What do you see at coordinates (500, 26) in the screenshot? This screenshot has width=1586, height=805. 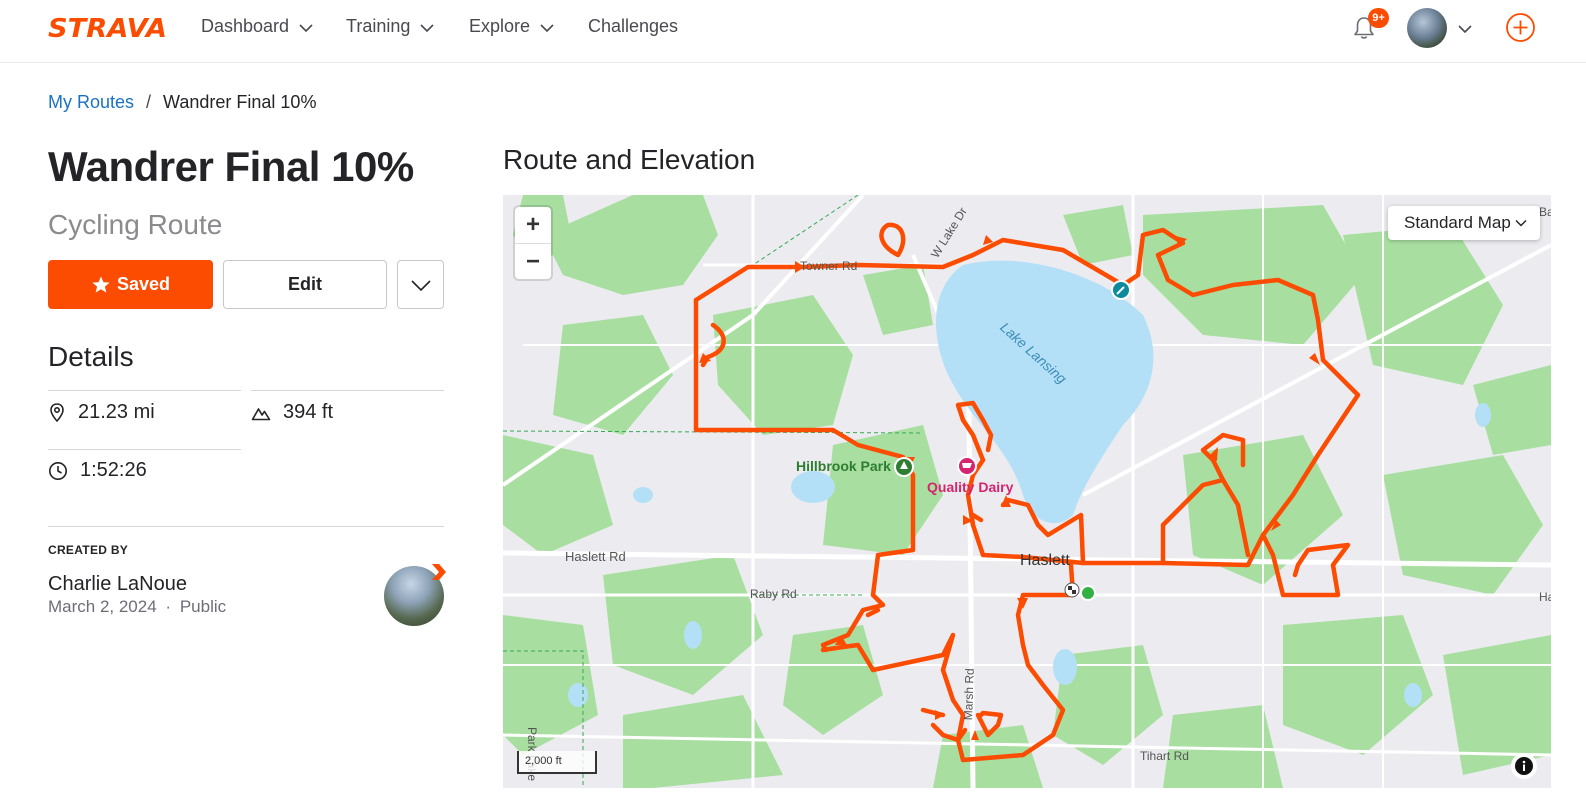 I see `nav-explore-label: Explore` at bounding box center [500, 26].